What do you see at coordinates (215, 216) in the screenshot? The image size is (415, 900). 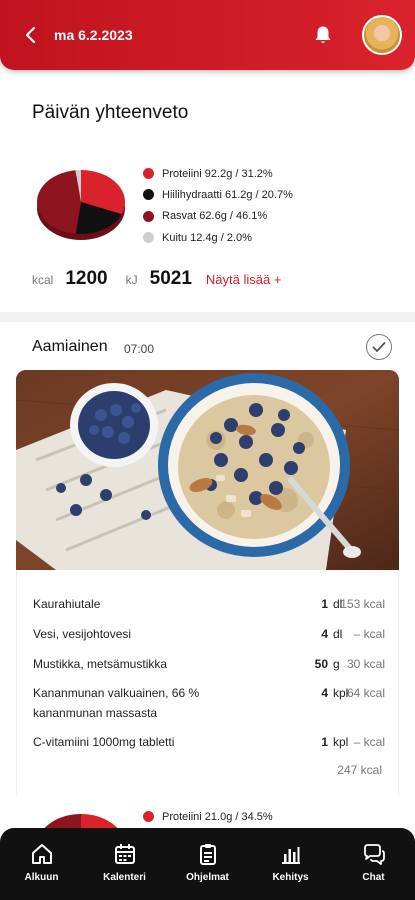 I see `legend-label: Rasvat 62.6g / 46.1%` at bounding box center [215, 216].